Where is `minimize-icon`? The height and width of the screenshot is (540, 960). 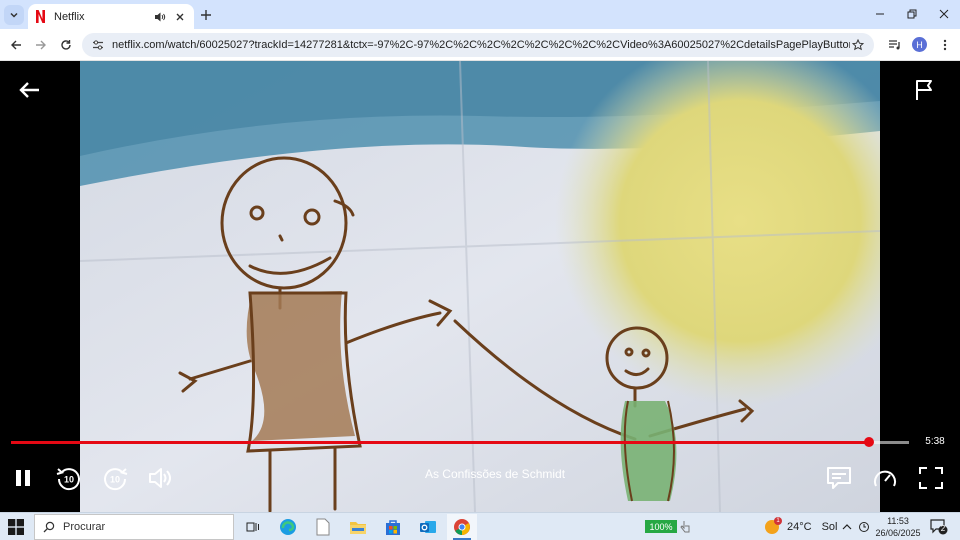 minimize-icon is located at coordinates (880, 14).